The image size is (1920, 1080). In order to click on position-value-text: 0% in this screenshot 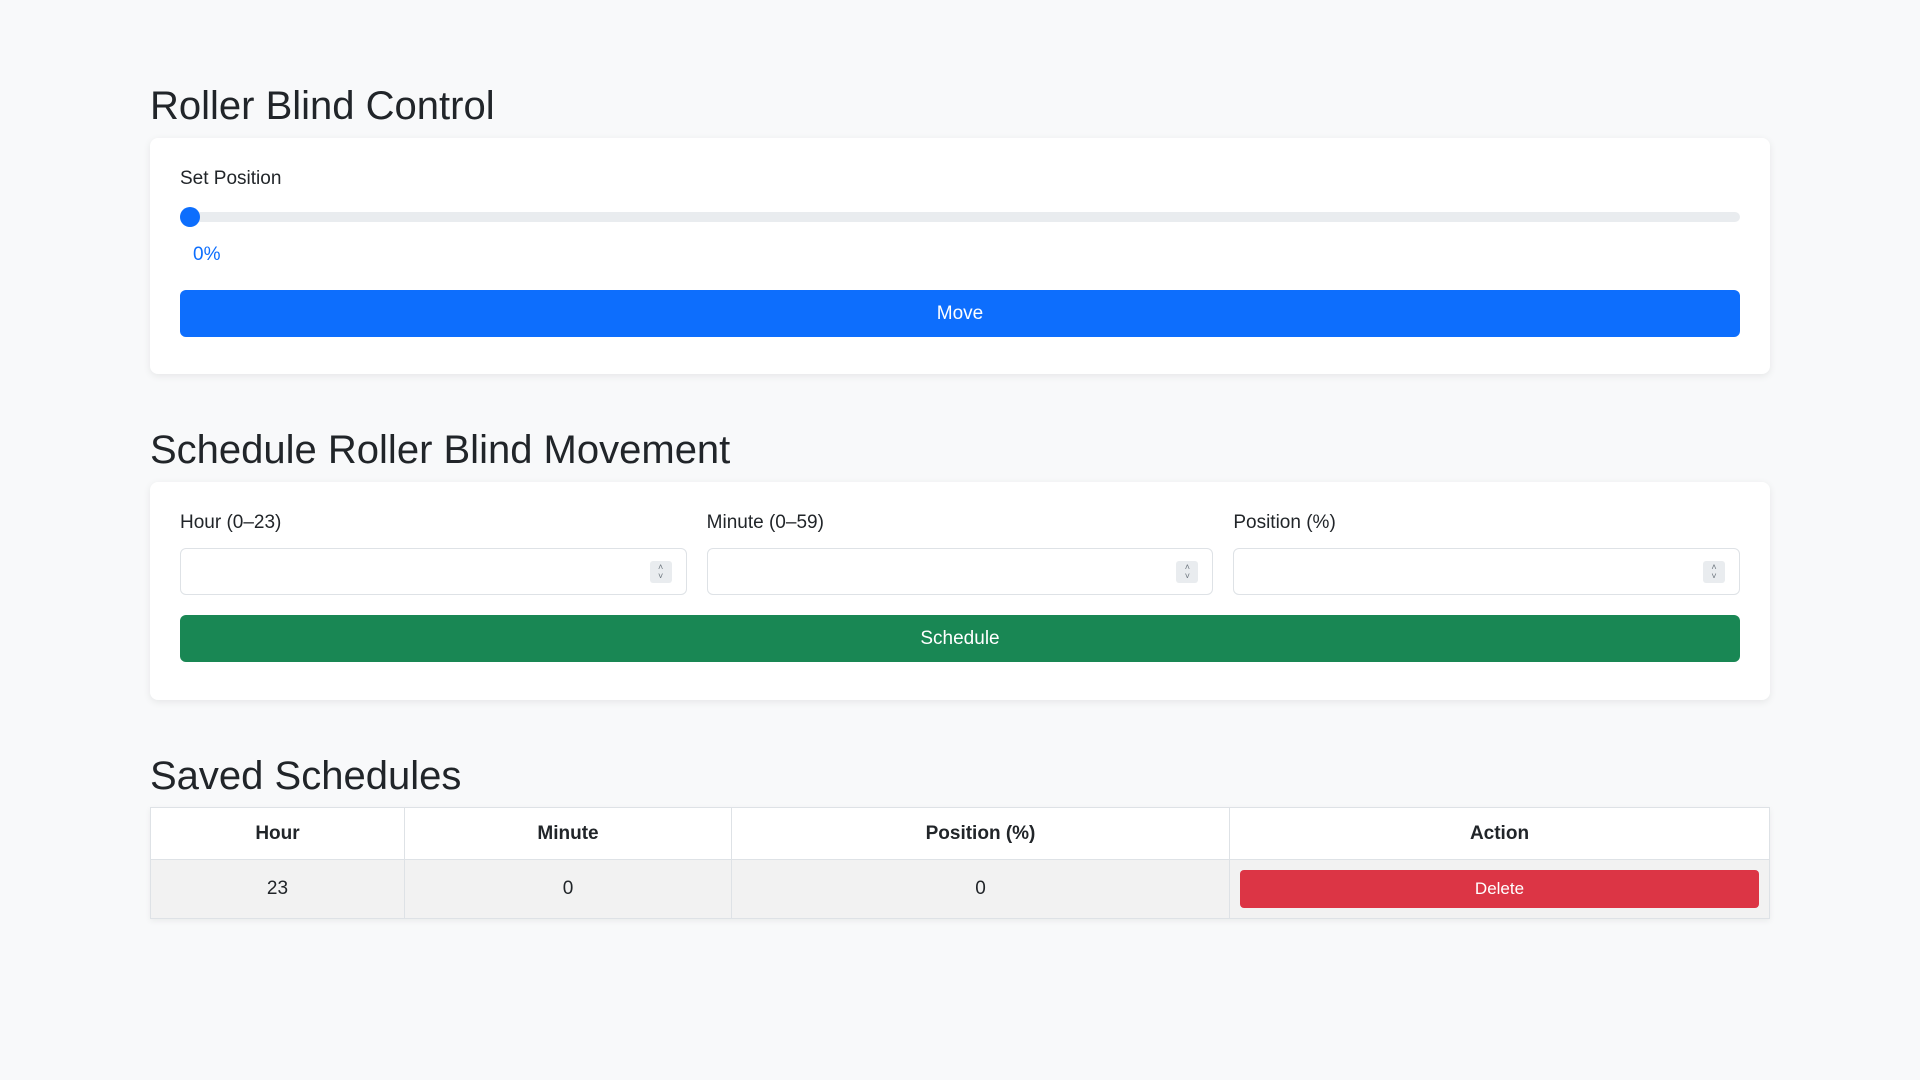, I will do `click(207, 254)`.